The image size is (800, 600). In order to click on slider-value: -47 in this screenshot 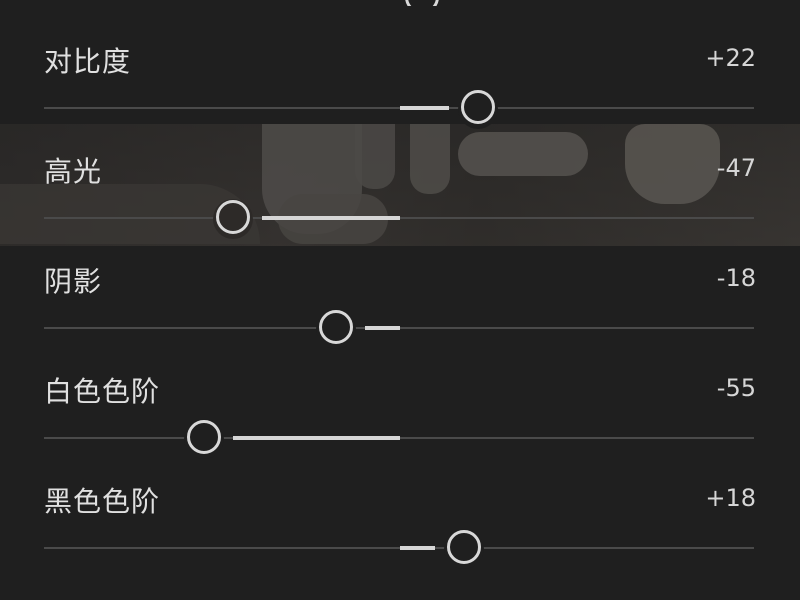, I will do `click(736, 168)`.